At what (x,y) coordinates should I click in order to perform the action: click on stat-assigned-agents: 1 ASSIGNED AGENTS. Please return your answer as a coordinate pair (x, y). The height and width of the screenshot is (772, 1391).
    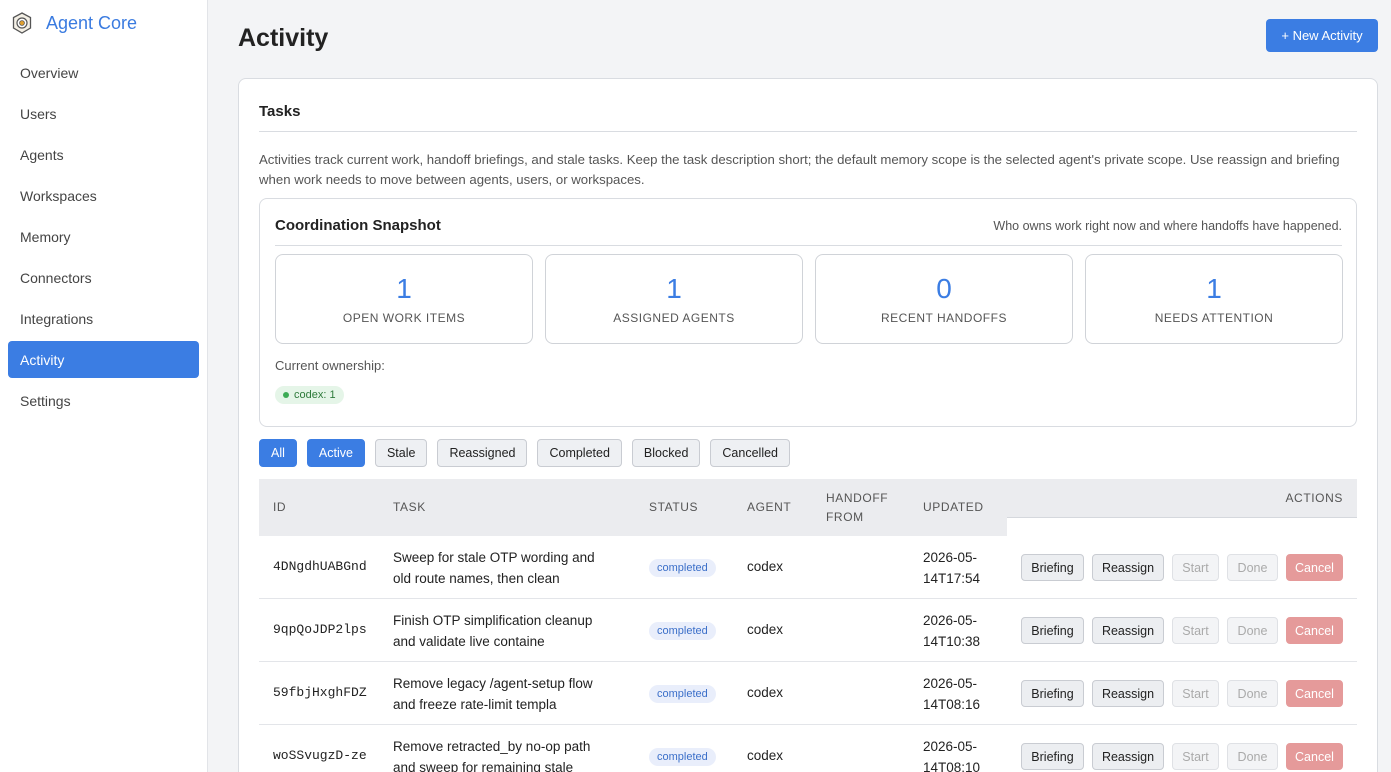
    Looking at the image, I should click on (674, 299).